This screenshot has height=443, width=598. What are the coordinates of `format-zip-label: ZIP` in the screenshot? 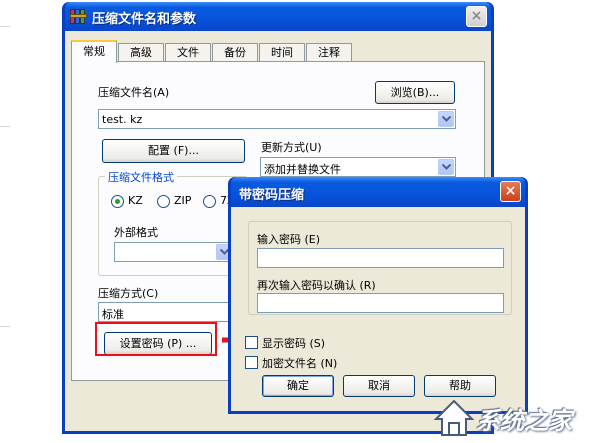 It's located at (182, 200).